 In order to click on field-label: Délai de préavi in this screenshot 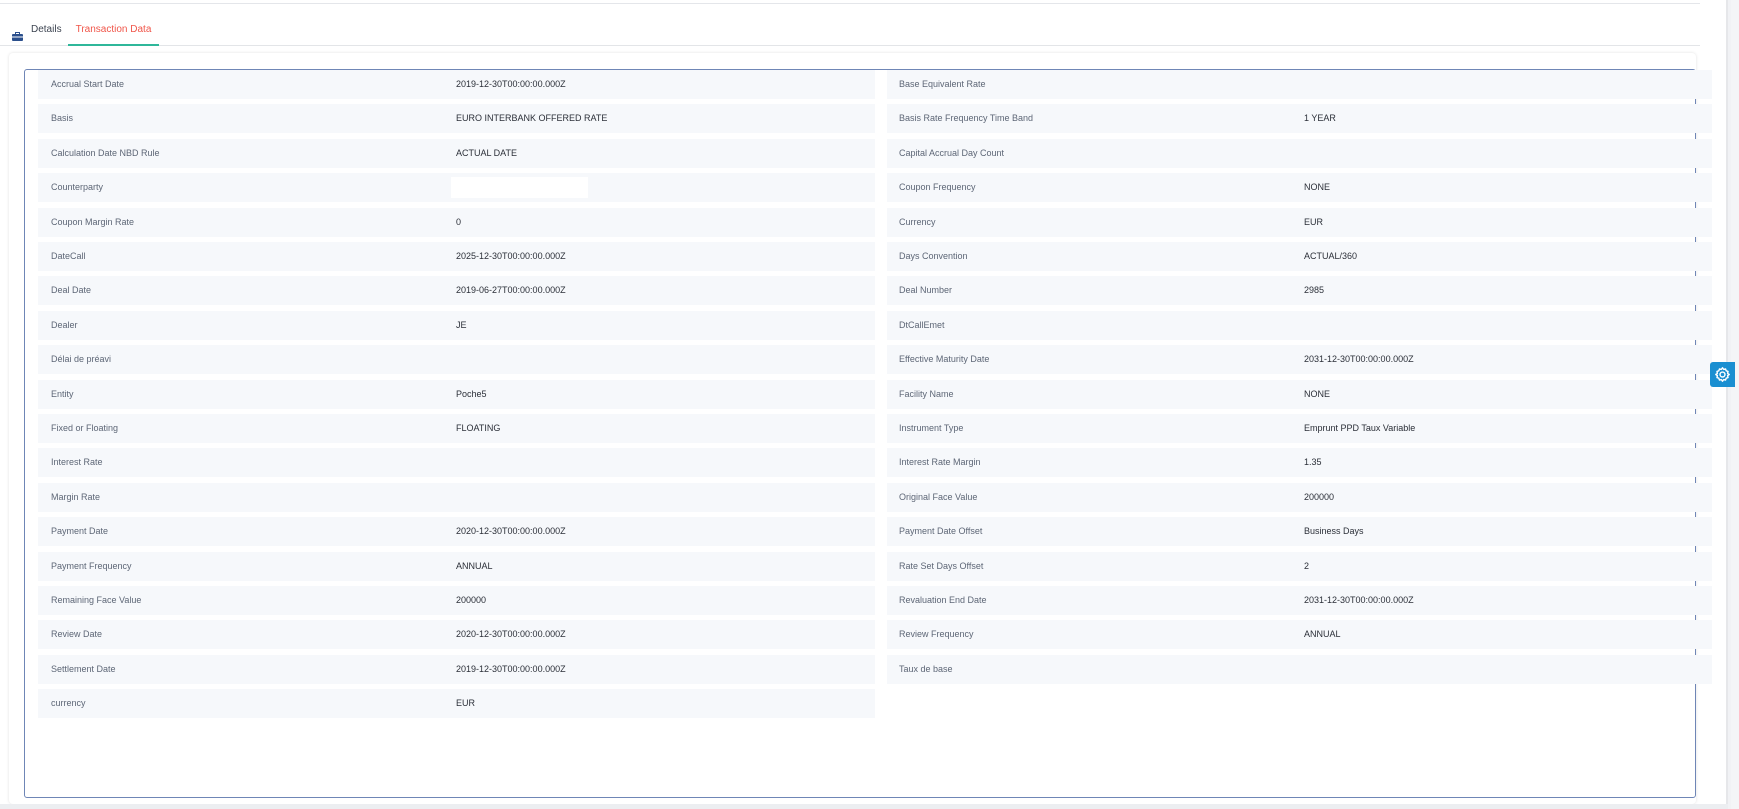, I will do `click(81, 359)`.